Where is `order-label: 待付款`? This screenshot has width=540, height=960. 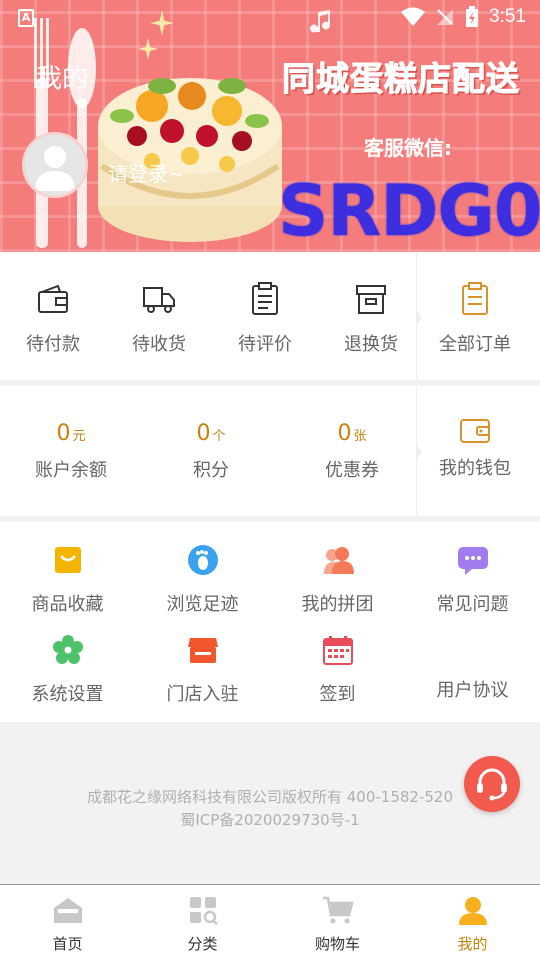 order-label: 待付款 is located at coordinates (53, 344).